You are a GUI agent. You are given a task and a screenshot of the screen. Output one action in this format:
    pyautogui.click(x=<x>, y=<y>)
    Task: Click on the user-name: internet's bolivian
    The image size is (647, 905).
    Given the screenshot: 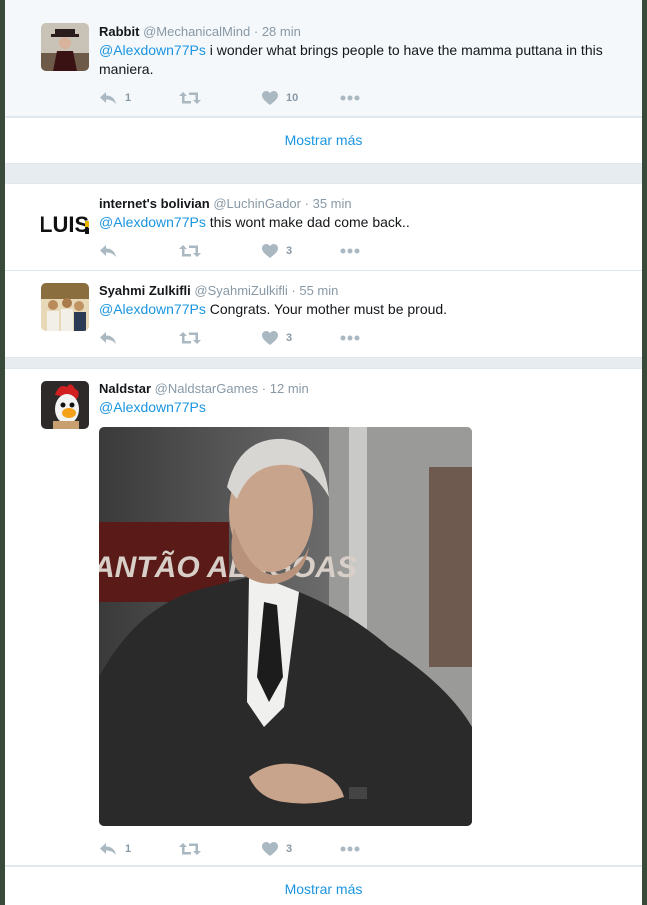 What is the action you would take?
    pyautogui.click(x=154, y=203)
    